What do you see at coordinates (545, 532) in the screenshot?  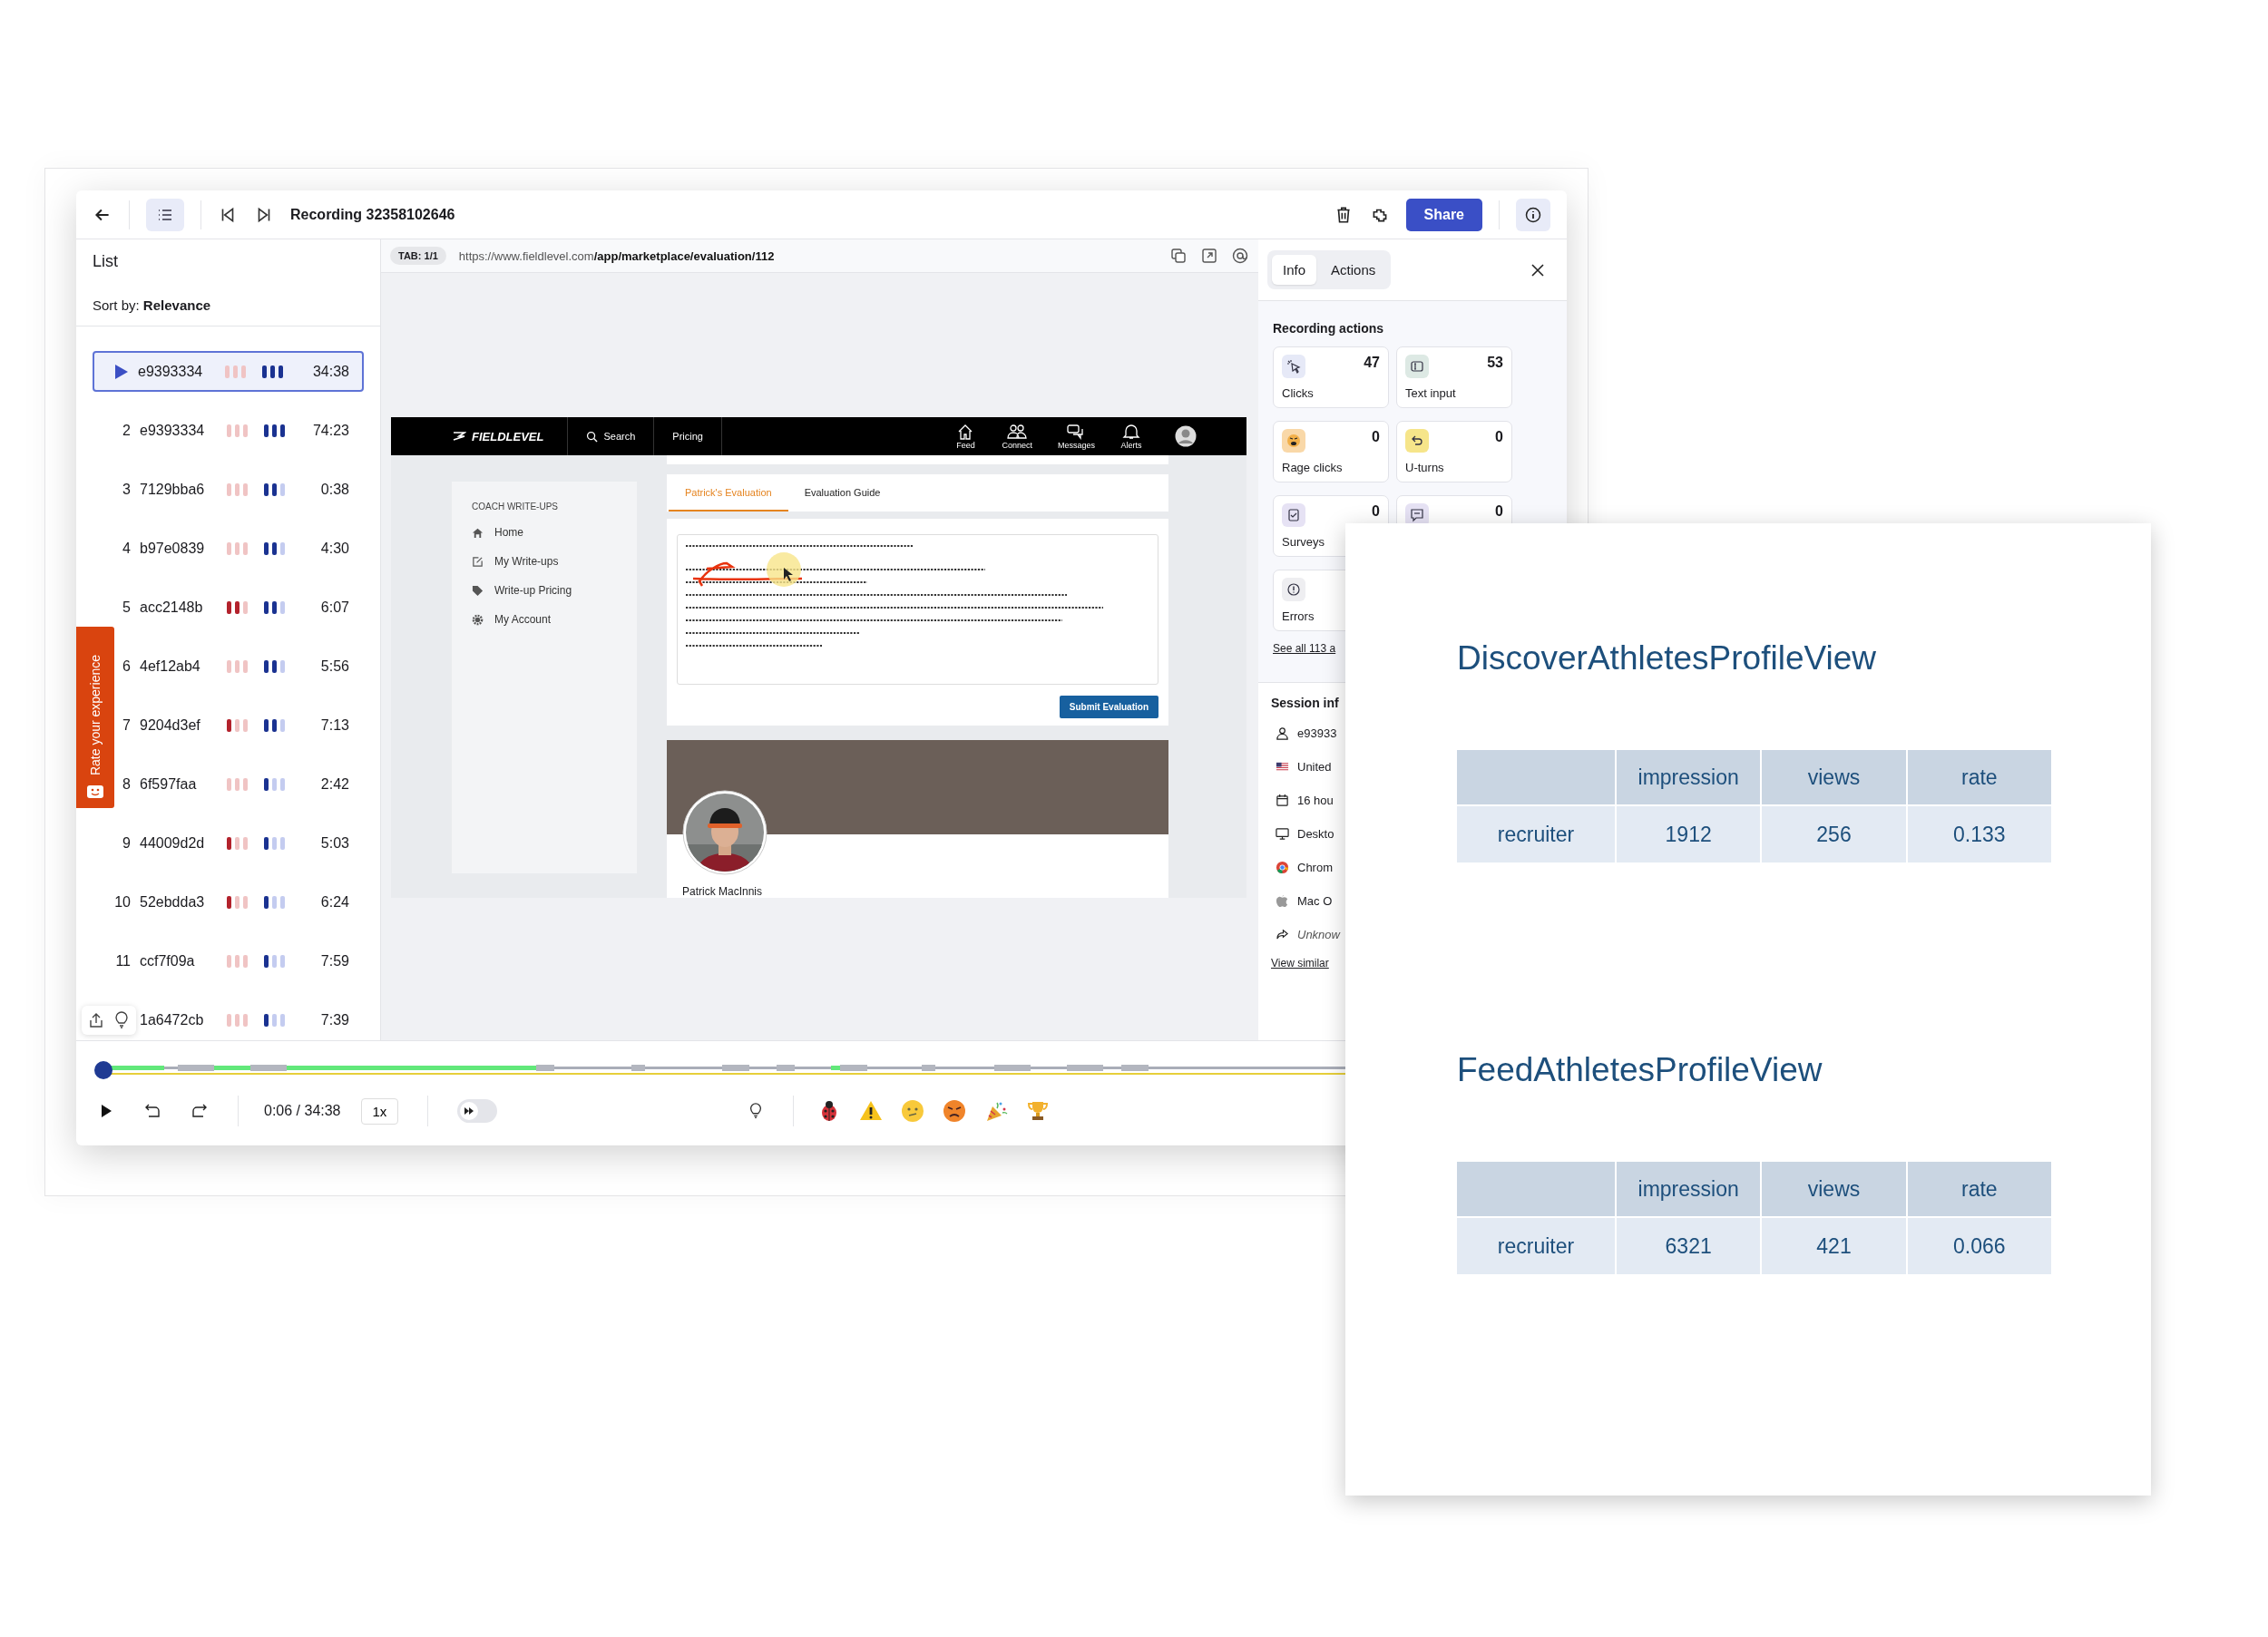 I see `sidebar-link: Home` at bounding box center [545, 532].